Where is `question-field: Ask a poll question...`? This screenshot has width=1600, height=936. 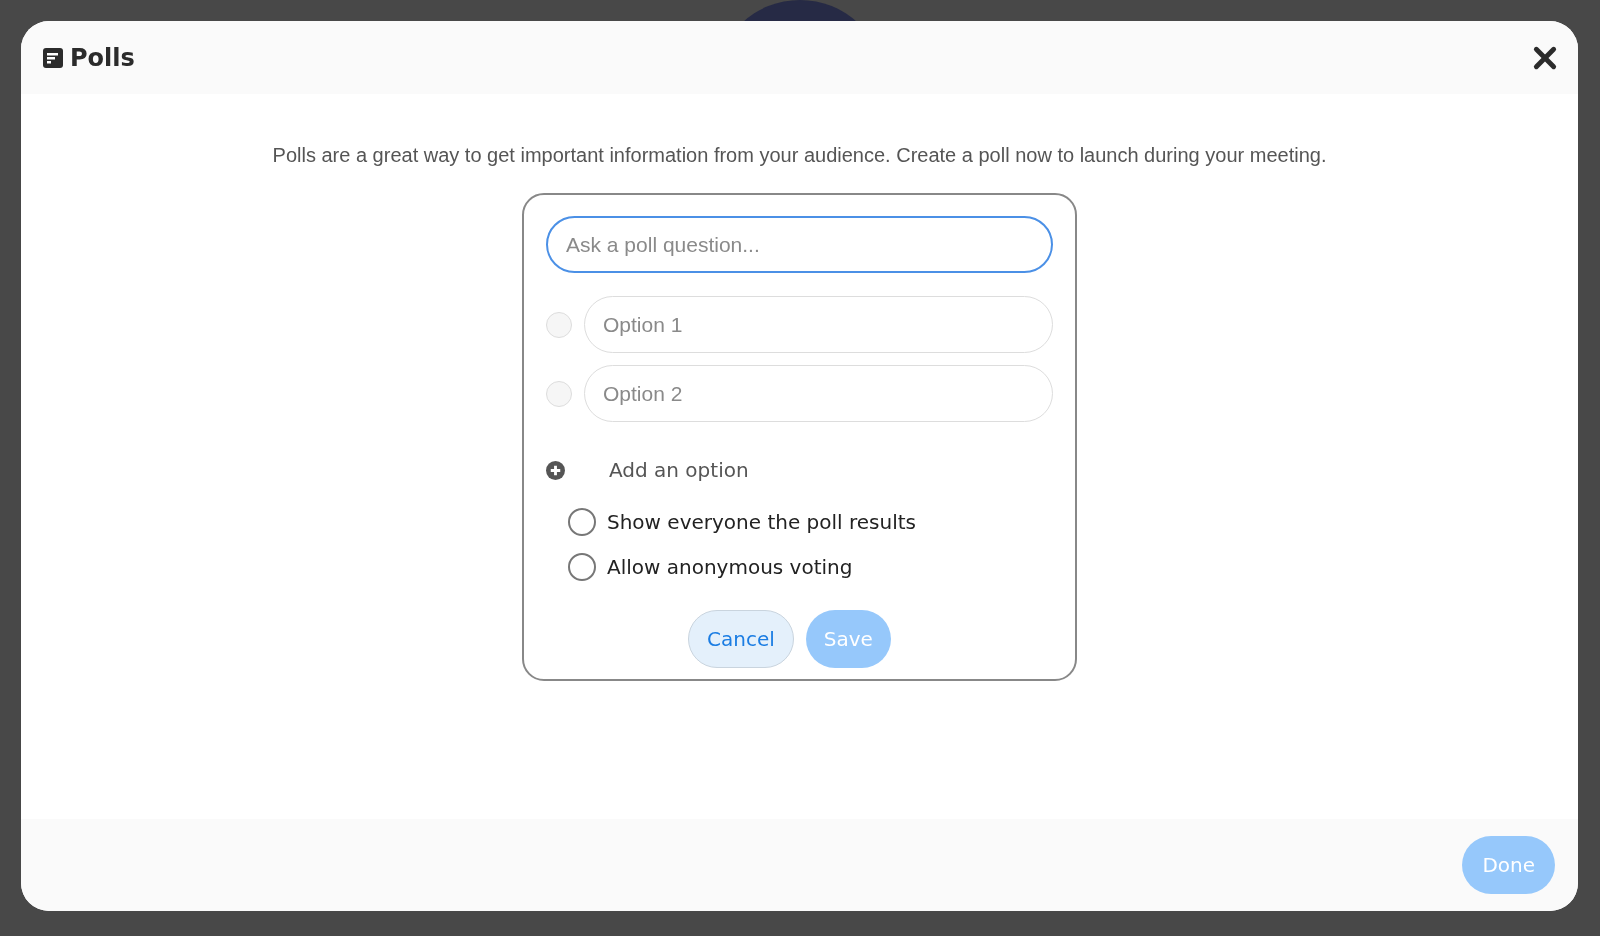 question-field: Ask a poll question... is located at coordinates (799, 244).